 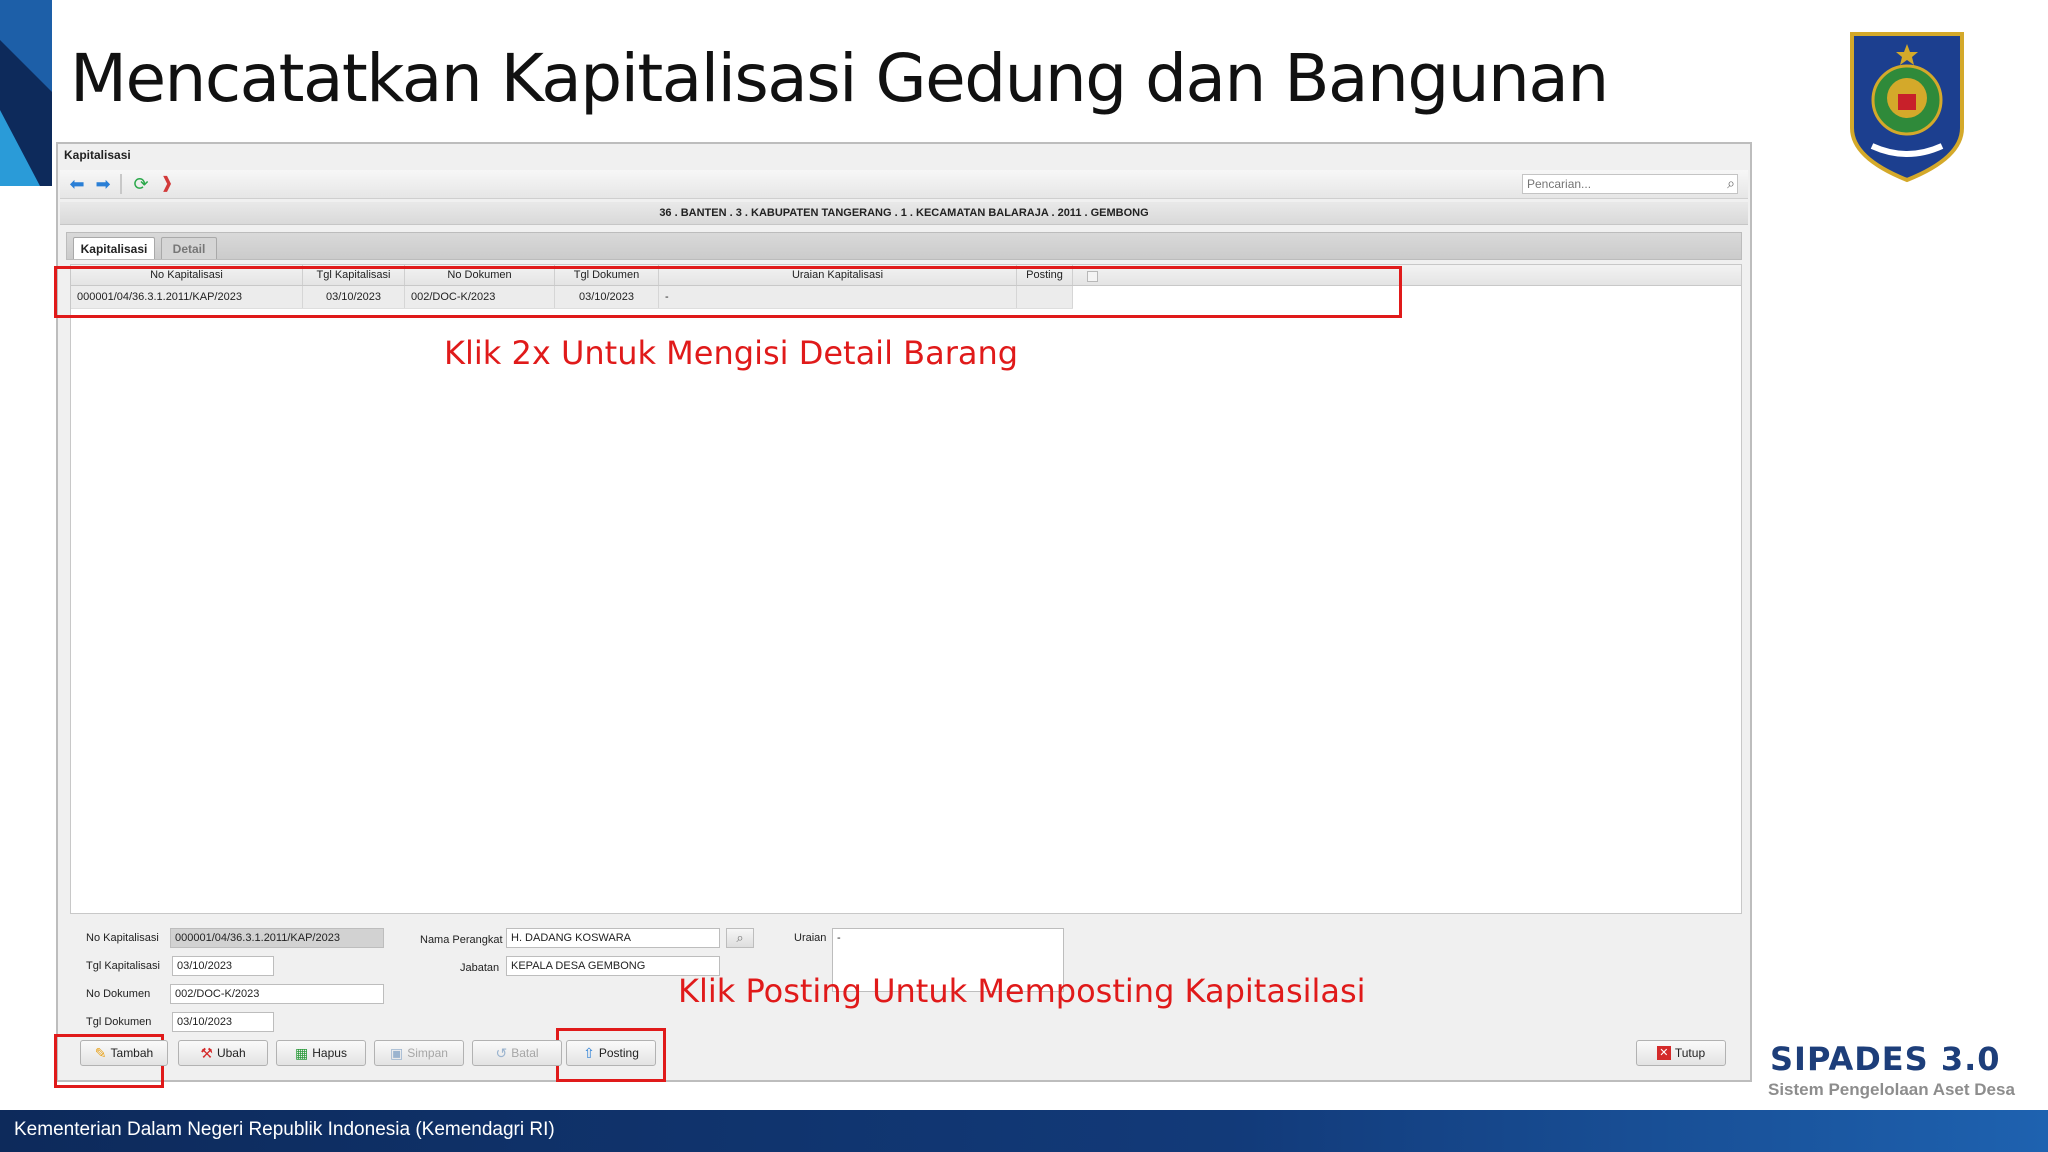 What do you see at coordinates (100, 1053) in the screenshot?
I see `pencil-icon: ✎` at bounding box center [100, 1053].